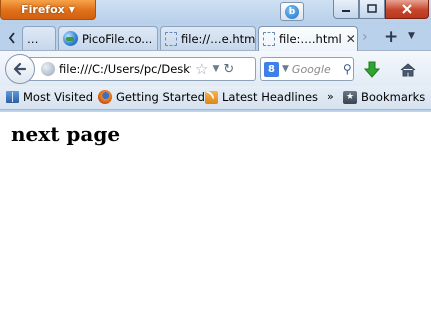 This screenshot has height=323, width=431. I want to click on firefox-menu-button: Firefox ▼, so click(48, 10).